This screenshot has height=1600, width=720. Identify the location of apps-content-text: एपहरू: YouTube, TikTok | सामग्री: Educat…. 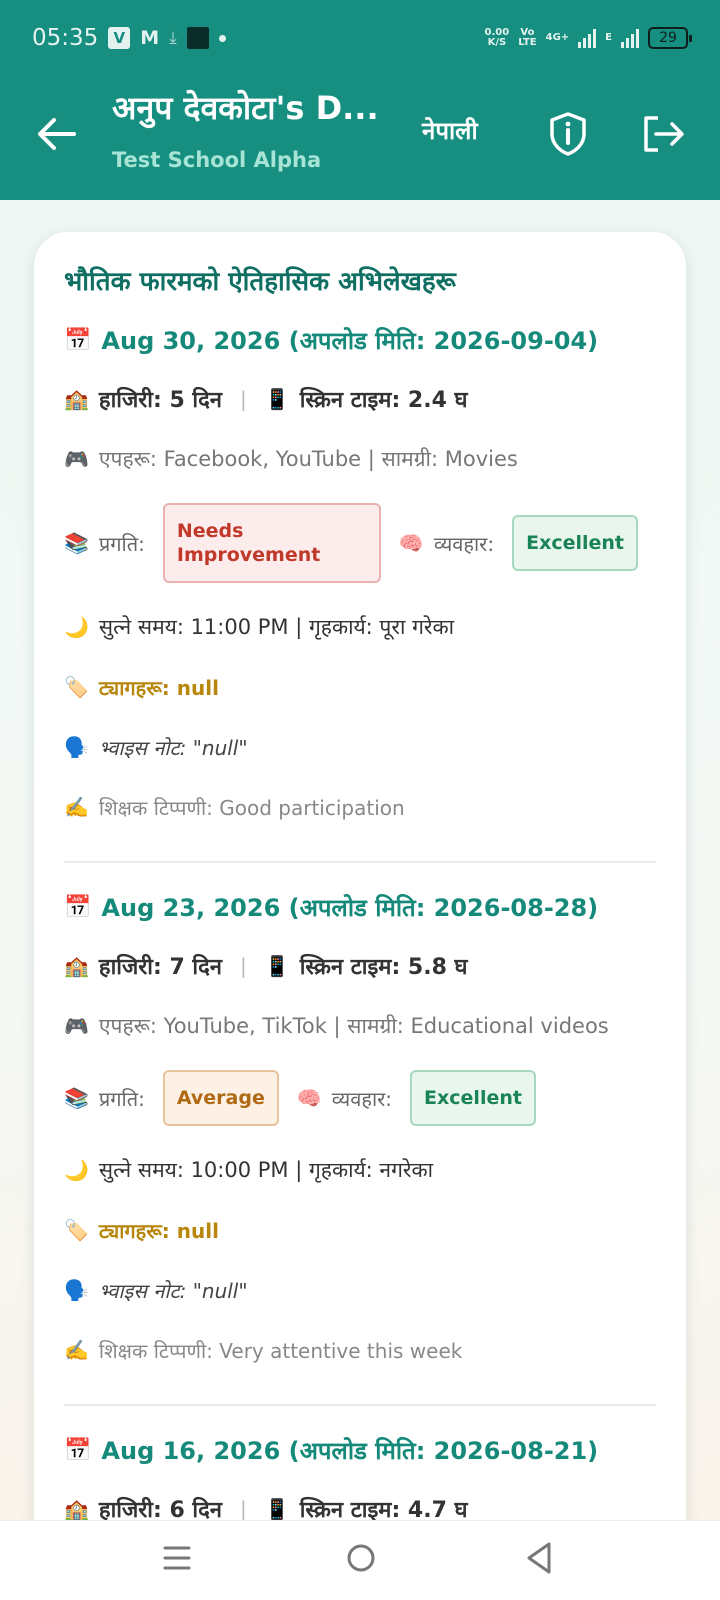
(353, 1026).